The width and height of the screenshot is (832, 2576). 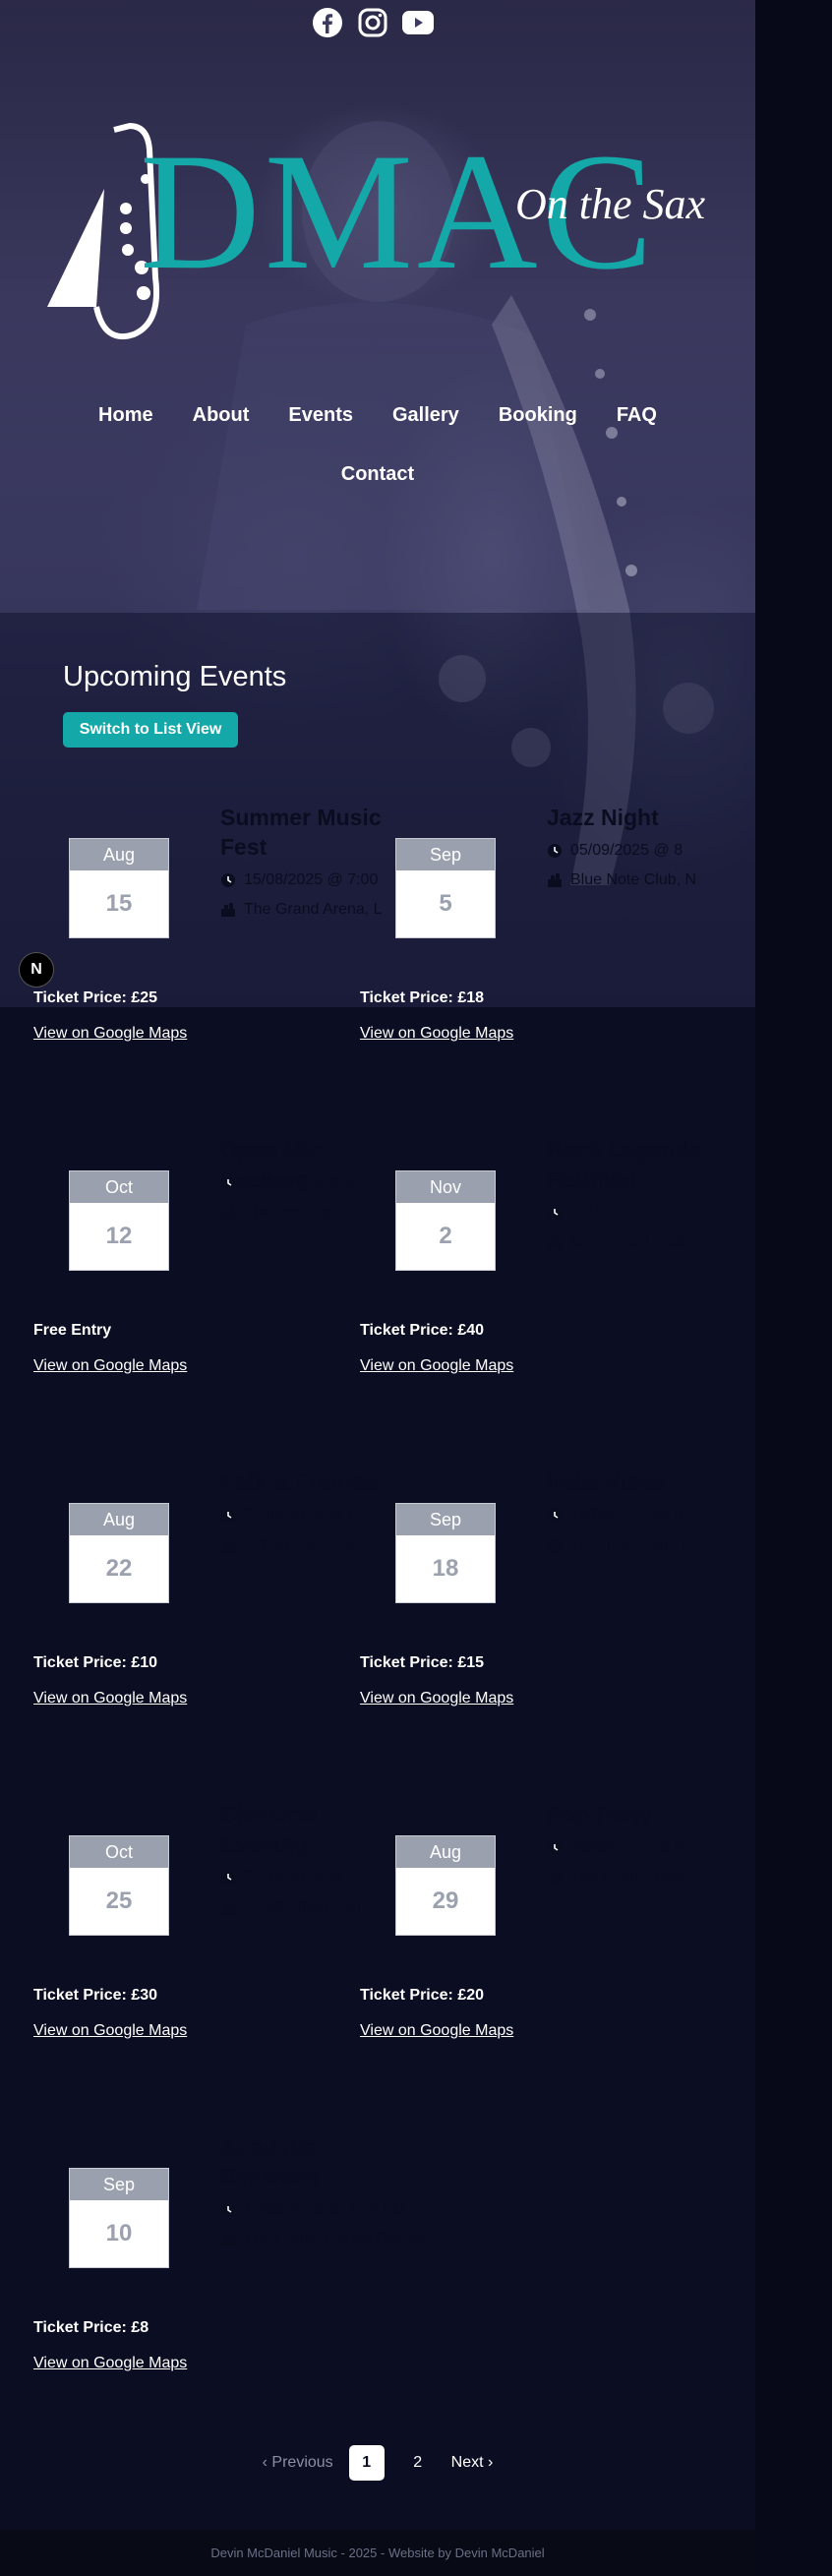 What do you see at coordinates (119, 2184) in the screenshot?
I see `event-month: Sep` at bounding box center [119, 2184].